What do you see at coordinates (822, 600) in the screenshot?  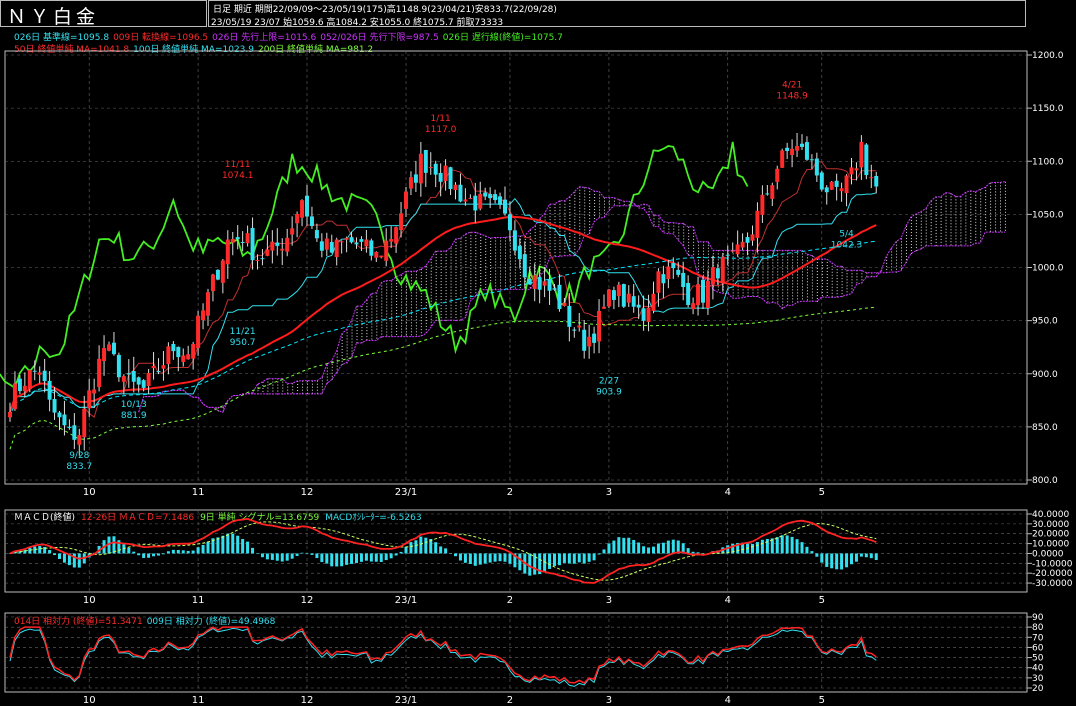 I see `macd-x-label: 5` at bounding box center [822, 600].